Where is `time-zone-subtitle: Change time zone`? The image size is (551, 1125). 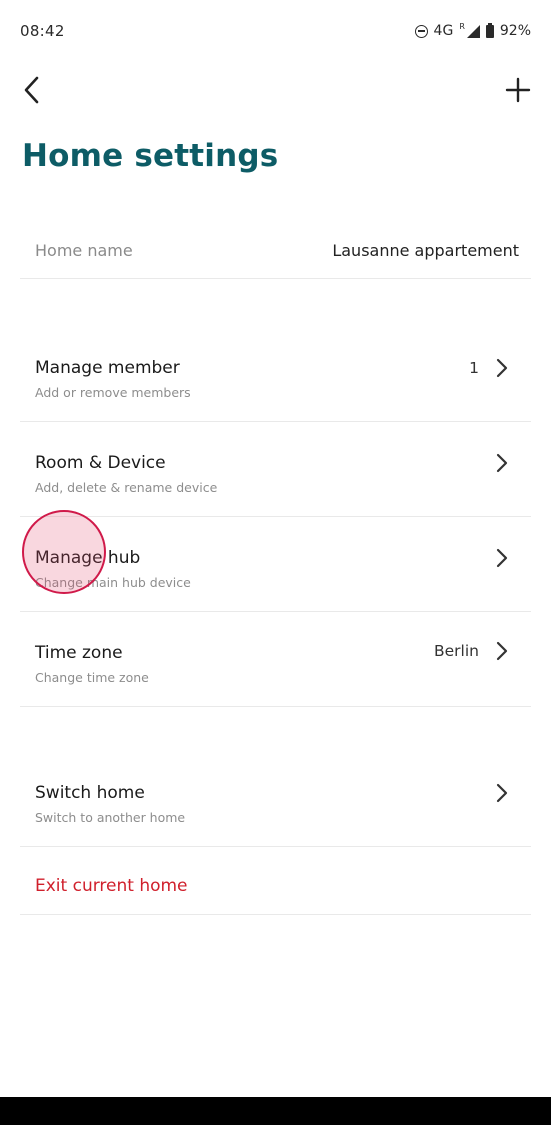 time-zone-subtitle: Change time zone is located at coordinates (92, 677).